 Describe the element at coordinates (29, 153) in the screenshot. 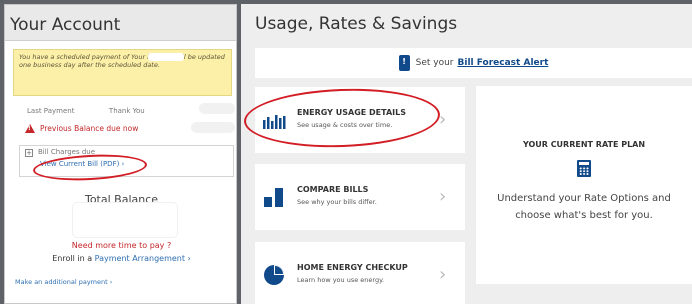

I see `expand-plus-icon: +` at that location.